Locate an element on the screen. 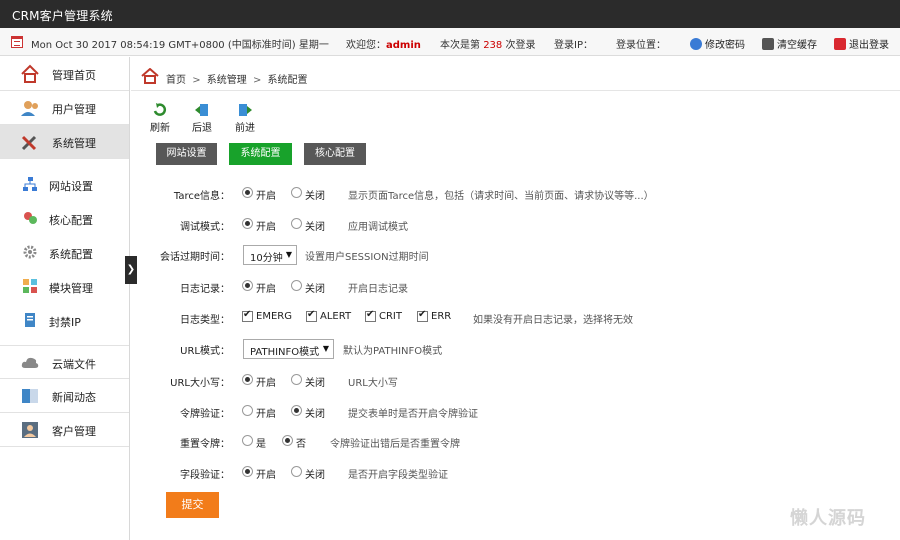 This screenshot has width=900, height=540. tarce-off-label: 关闭 is located at coordinates (315, 196).